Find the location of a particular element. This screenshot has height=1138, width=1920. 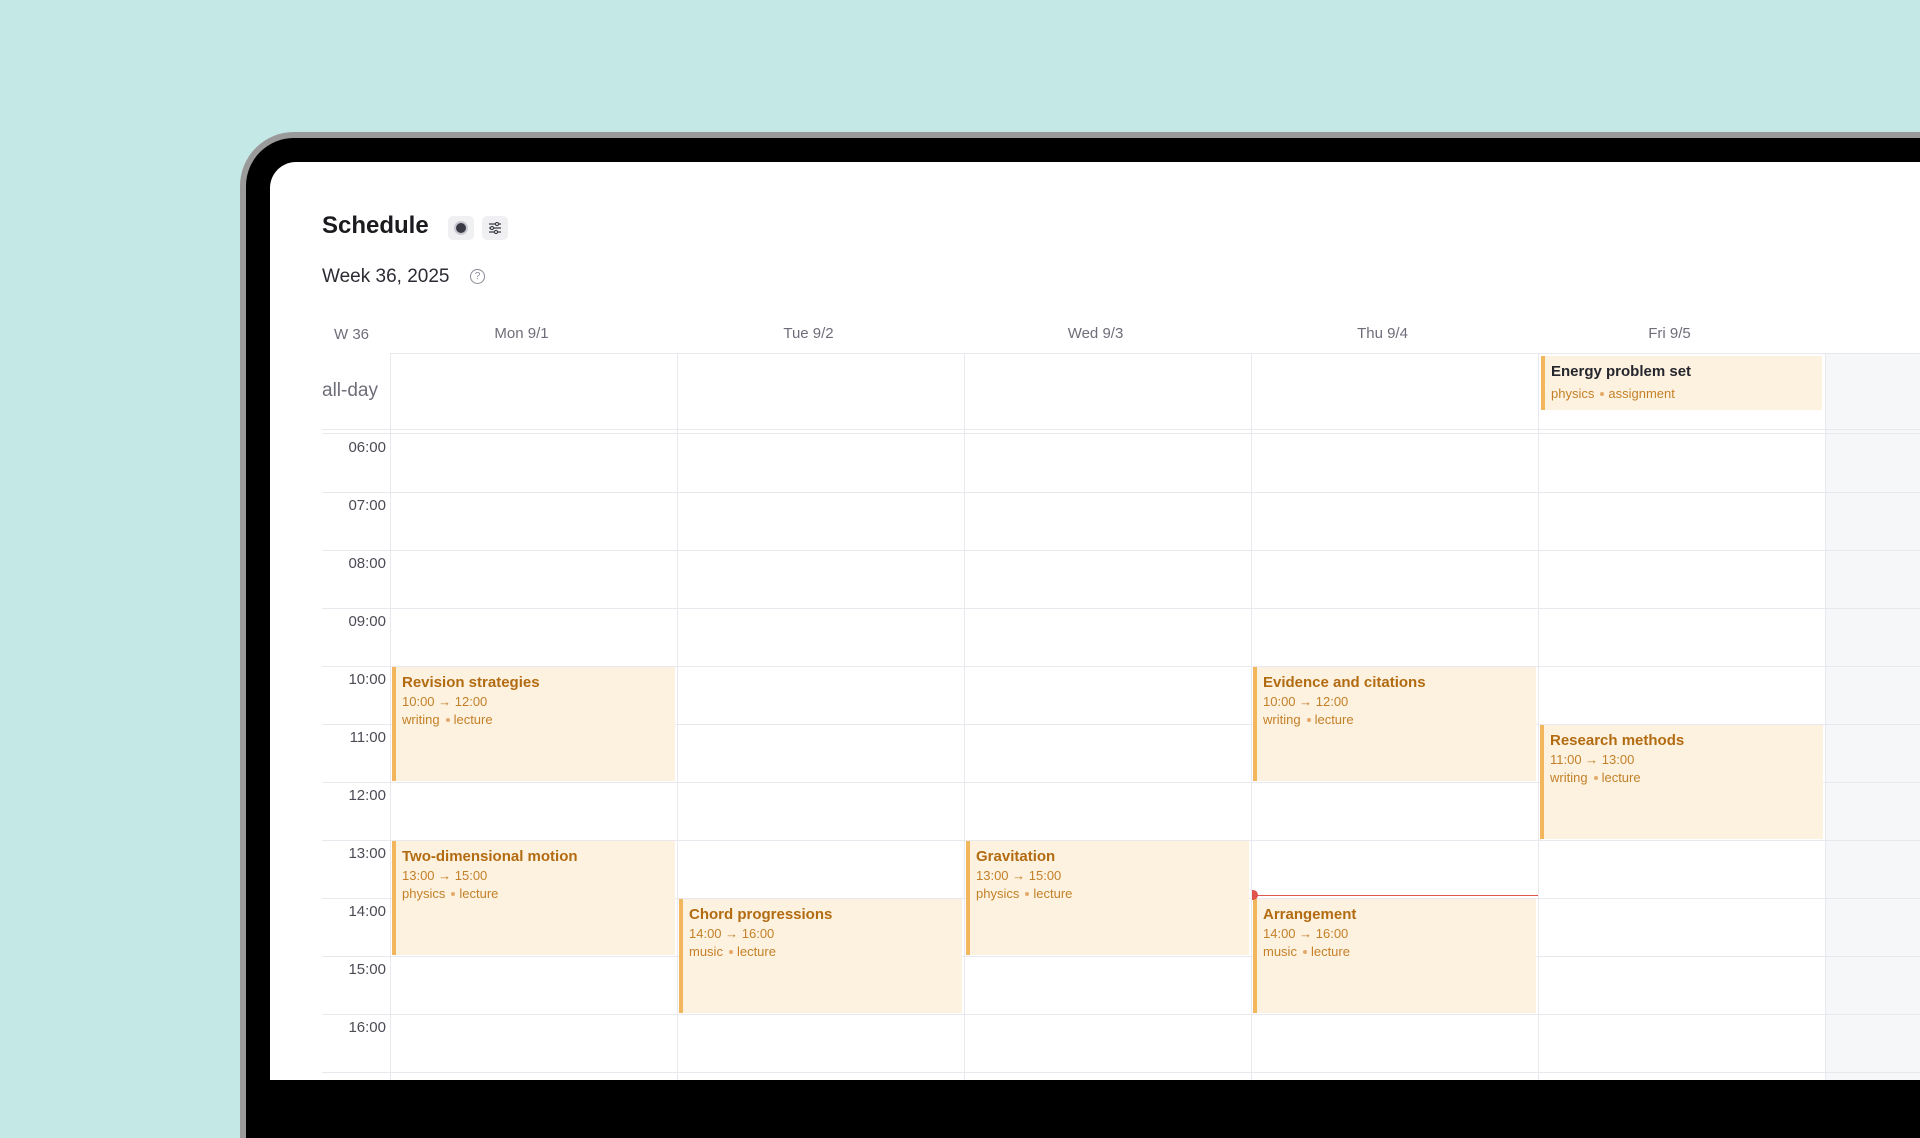

hour-label: 11:00 is located at coordinates (367, 737).